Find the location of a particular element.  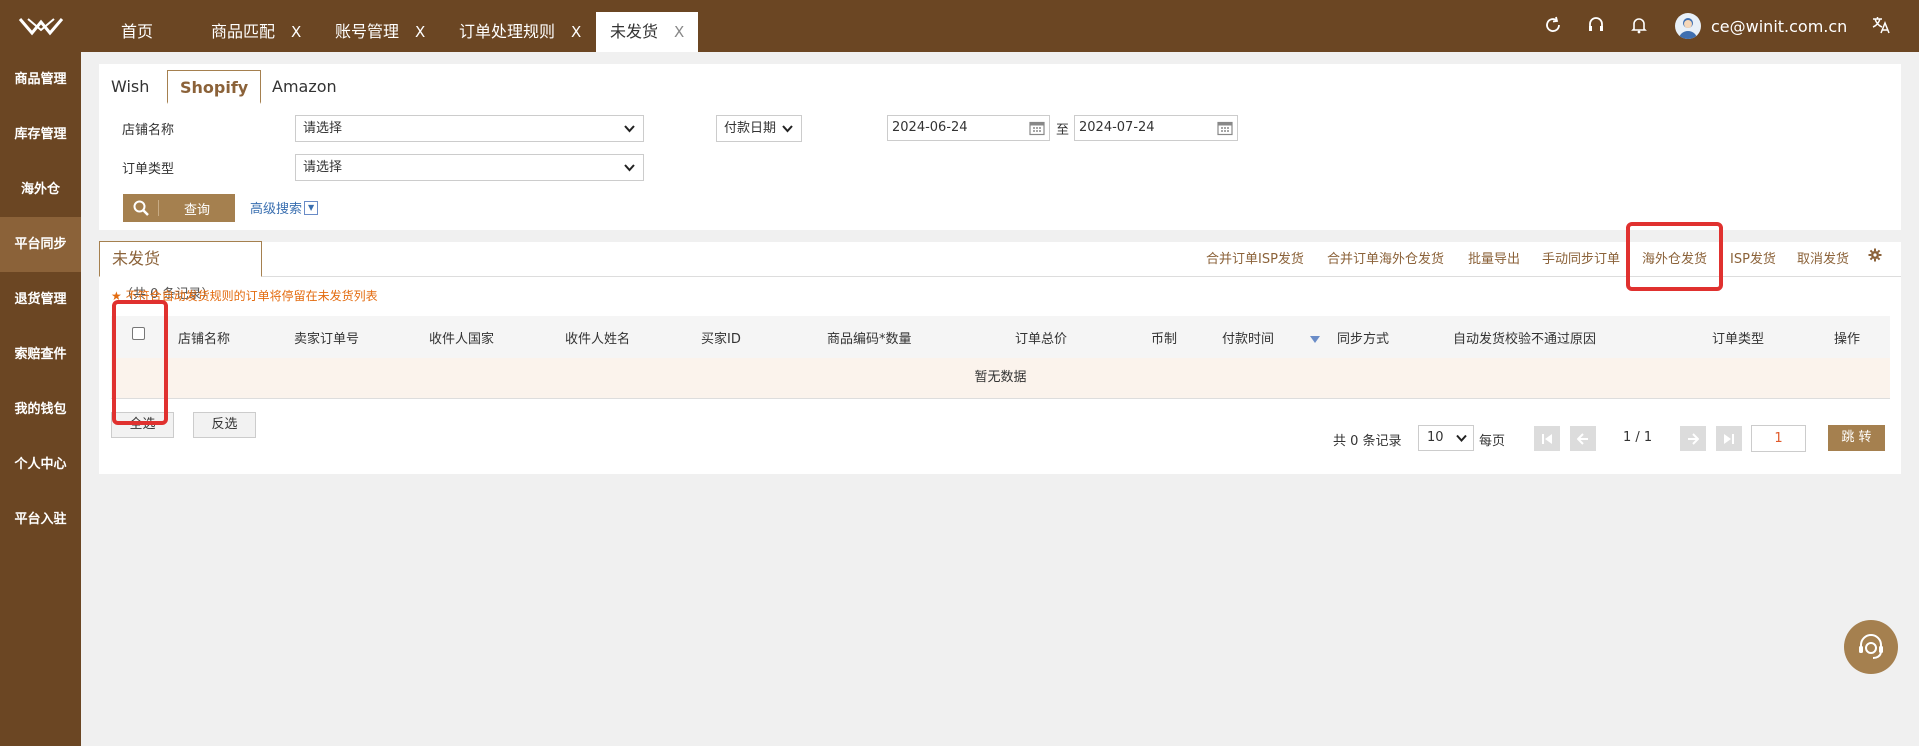

column-header: 订单总价 is located at coordinates (1041, 339).